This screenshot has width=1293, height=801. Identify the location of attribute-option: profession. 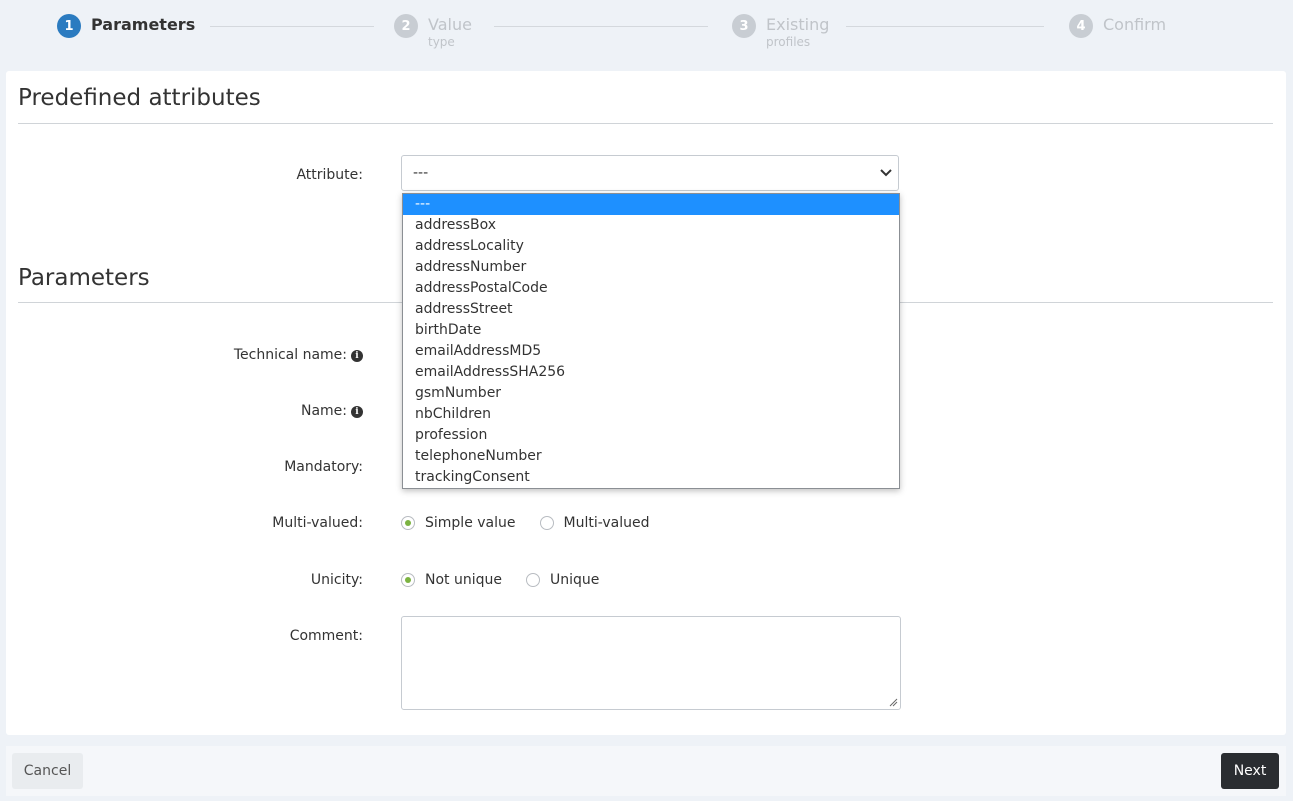
(651, 435).